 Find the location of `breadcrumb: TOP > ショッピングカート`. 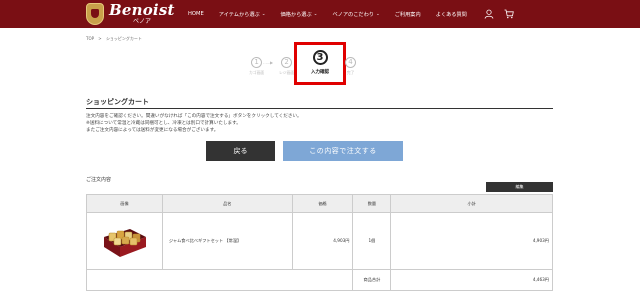

breadcrumb: TOP > ショッピングカート is located at coordinates (115, 39).